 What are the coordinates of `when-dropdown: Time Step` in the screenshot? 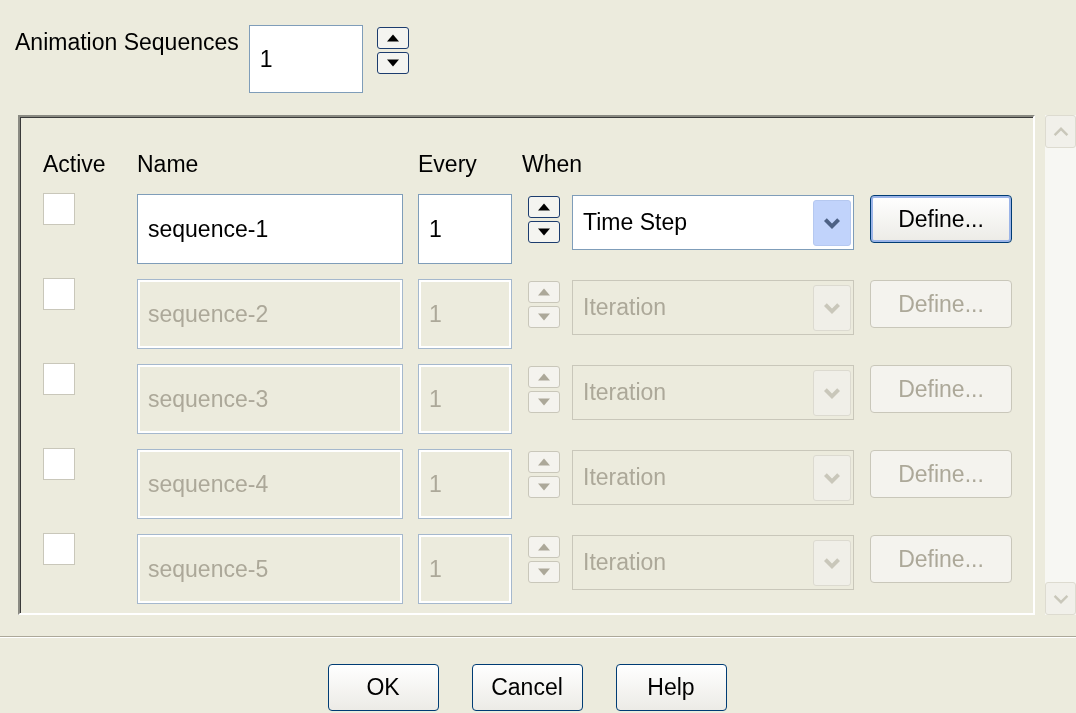 It's located at (713, 222).